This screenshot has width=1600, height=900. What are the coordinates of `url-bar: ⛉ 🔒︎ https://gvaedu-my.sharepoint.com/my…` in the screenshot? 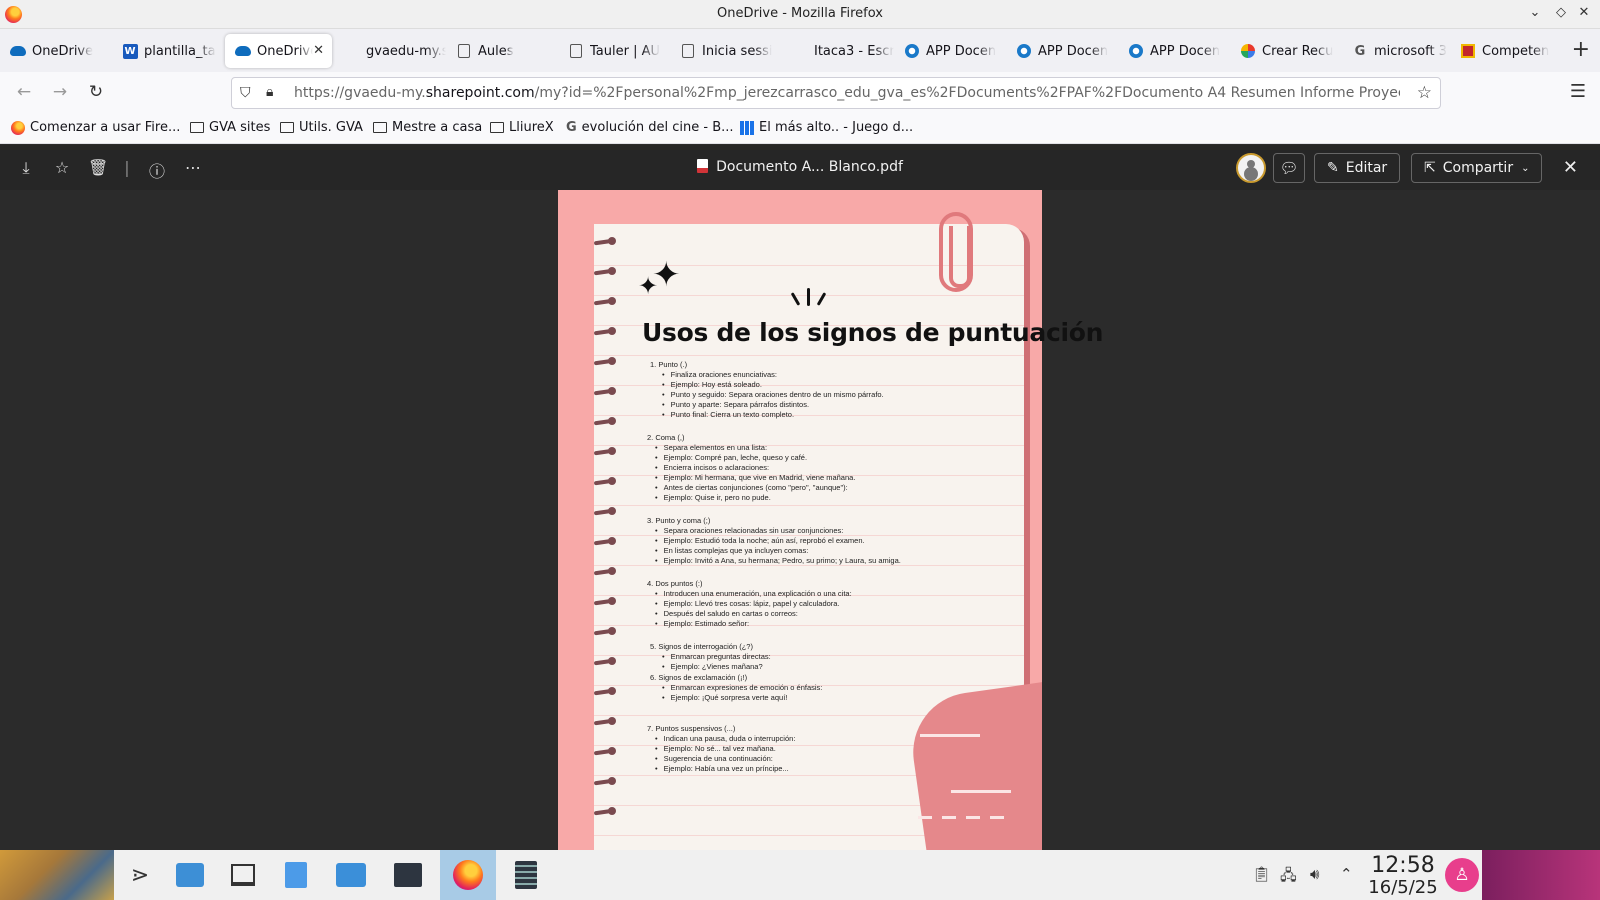 It's located at (836, 93).